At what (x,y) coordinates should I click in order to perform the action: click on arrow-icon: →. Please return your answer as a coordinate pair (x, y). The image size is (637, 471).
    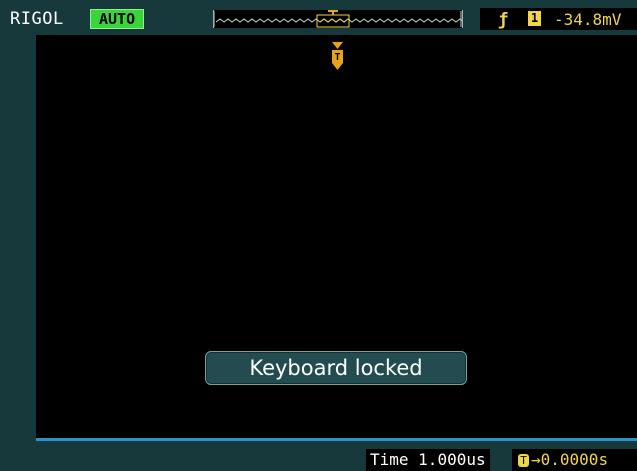
    Looking at the image, I should click on (536, 459).